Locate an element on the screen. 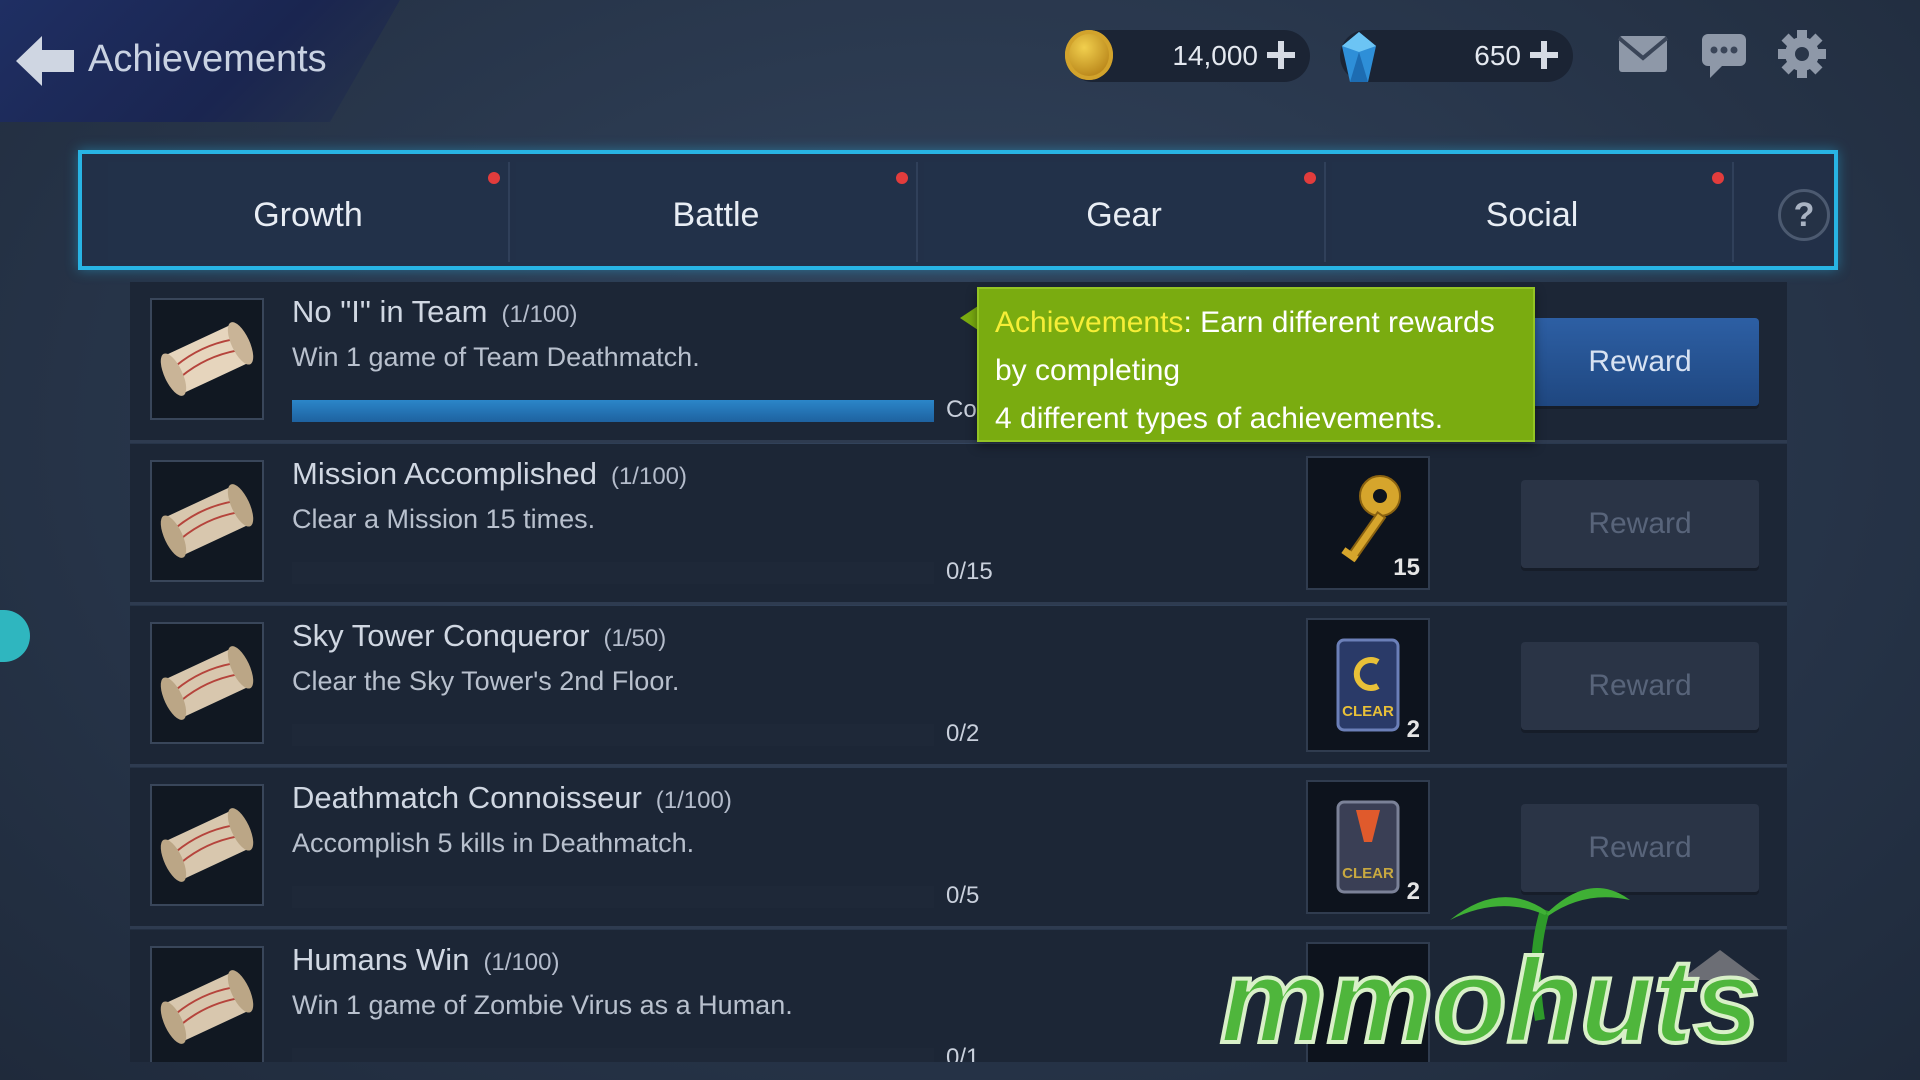 The image size is (1920, 1080). add-gold-button is located at coordinates (1281, 55).